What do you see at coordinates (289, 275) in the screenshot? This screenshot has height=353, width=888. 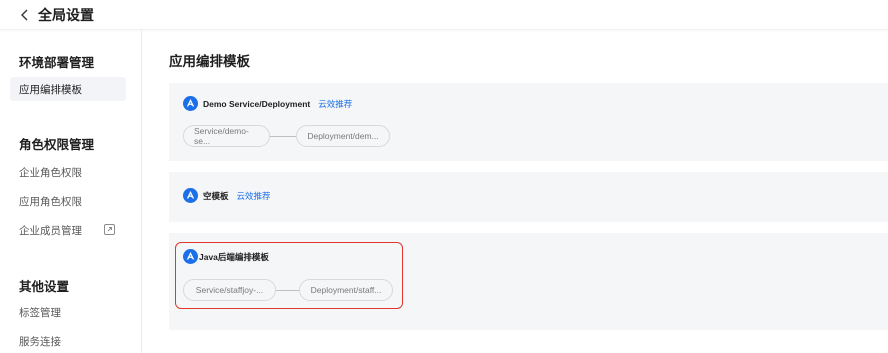 I see `highlight-box` at bounding box center [289, 275].